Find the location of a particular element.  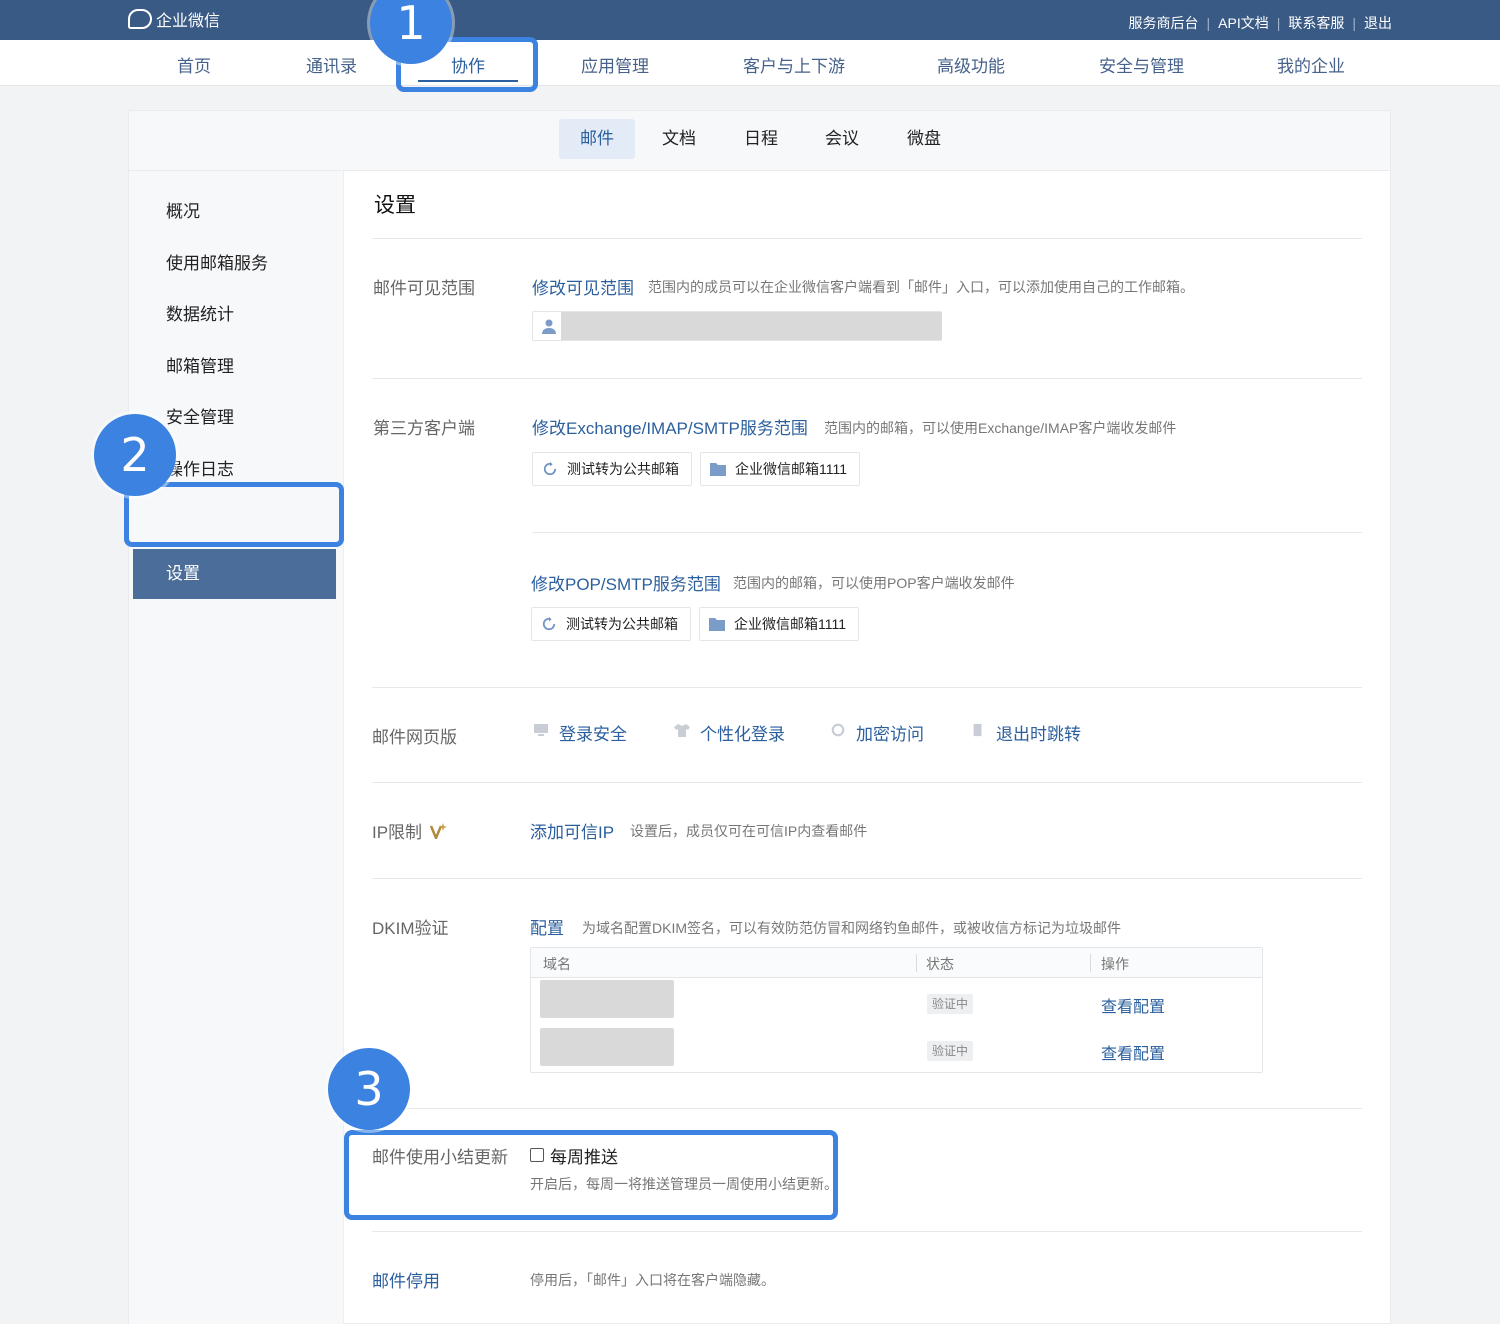

shield-icon is located at coordinates (838, 730).